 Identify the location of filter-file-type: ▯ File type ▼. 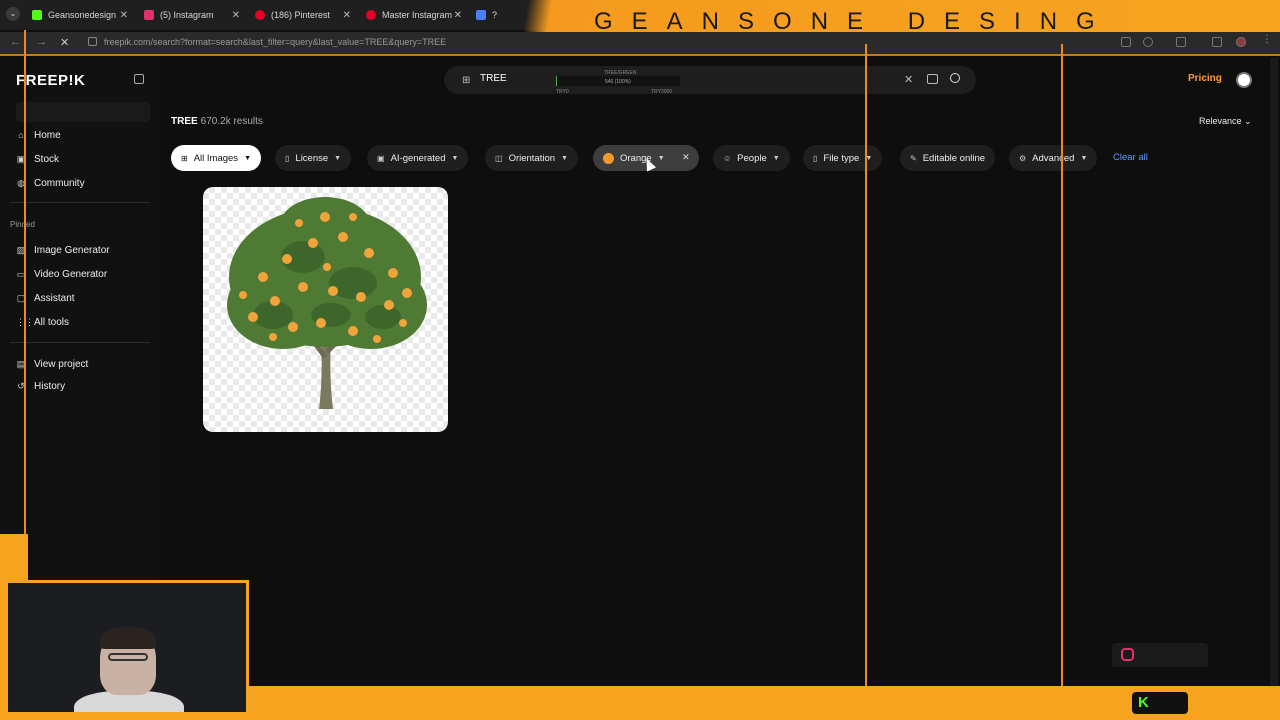
(843, 158).